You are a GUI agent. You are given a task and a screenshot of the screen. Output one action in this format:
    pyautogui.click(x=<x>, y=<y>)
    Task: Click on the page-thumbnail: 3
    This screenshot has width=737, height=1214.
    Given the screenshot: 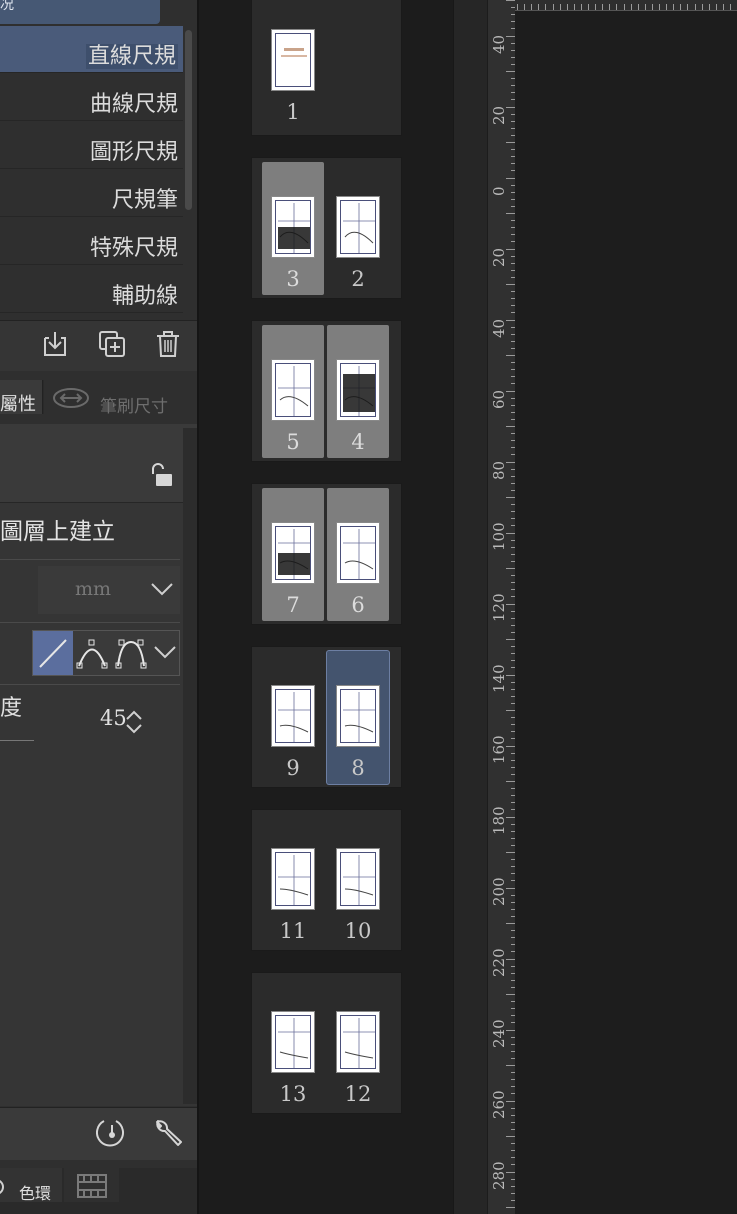 What is the action you would take?
    pyautogui.click(x=293, y=228)
    